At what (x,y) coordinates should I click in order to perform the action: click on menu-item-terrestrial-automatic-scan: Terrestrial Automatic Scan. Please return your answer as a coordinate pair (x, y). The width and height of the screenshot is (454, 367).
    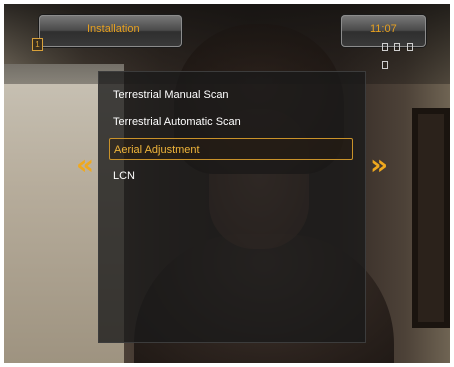
    Looking at the image, I should click on (231, 122).